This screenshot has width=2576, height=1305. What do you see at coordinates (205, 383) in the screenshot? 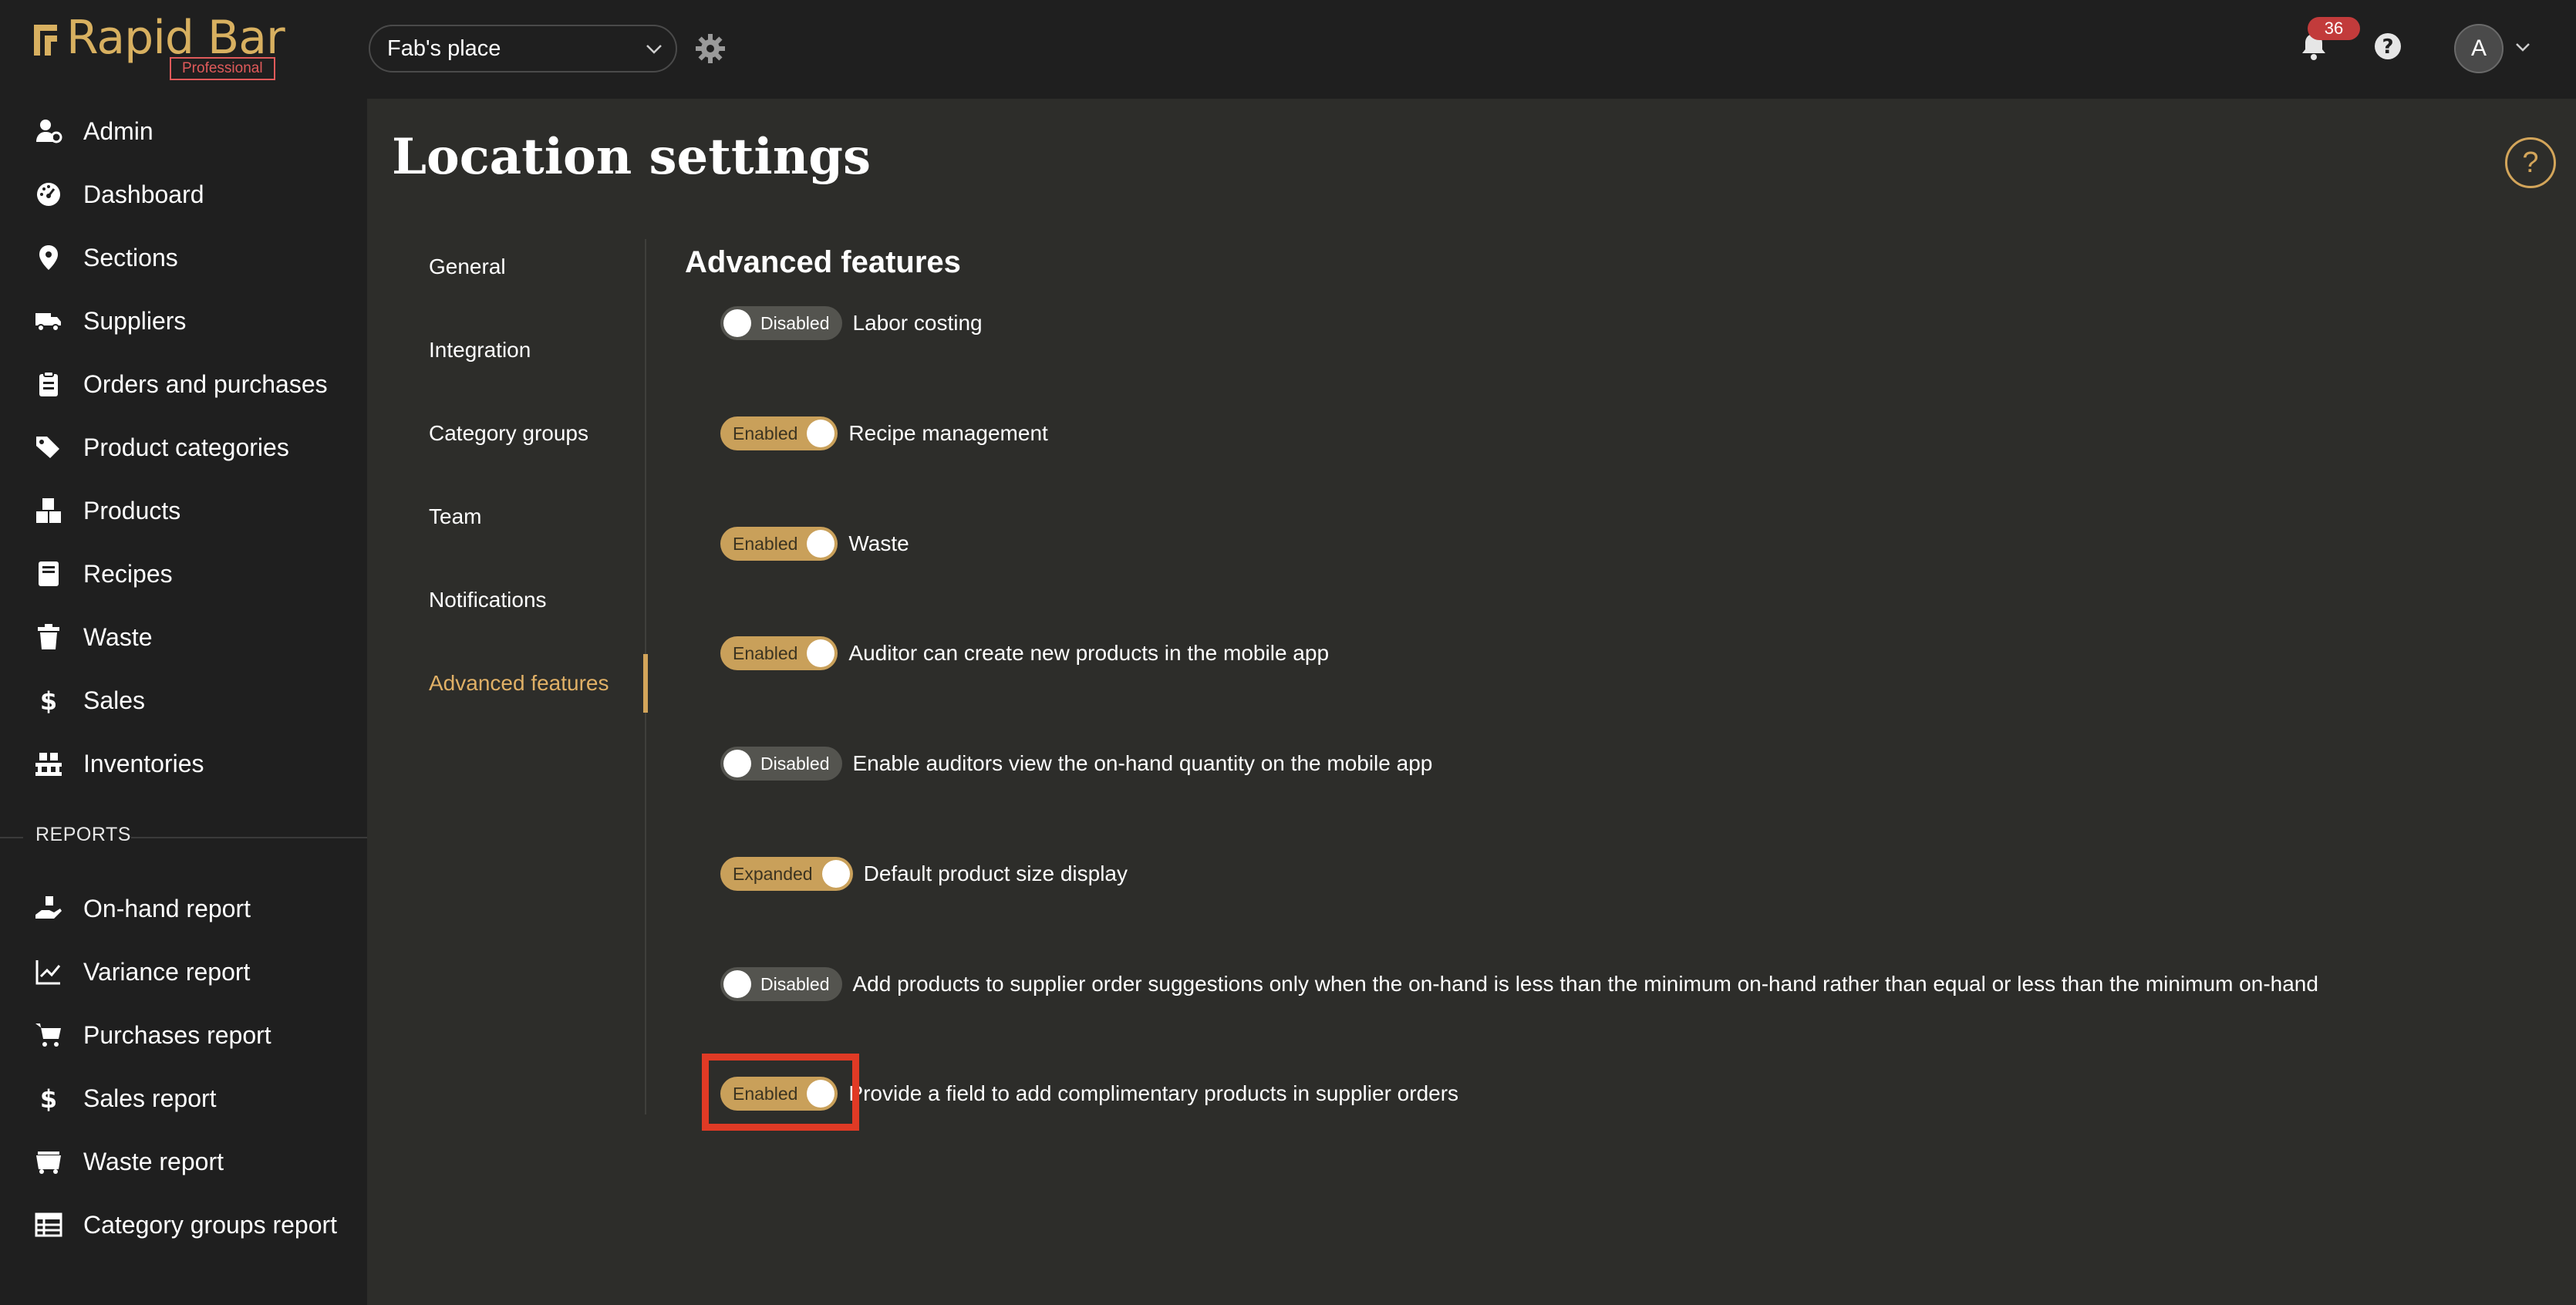
I see `sidebar-item-label: Orders and purchases` at bounding box center [205, 383].